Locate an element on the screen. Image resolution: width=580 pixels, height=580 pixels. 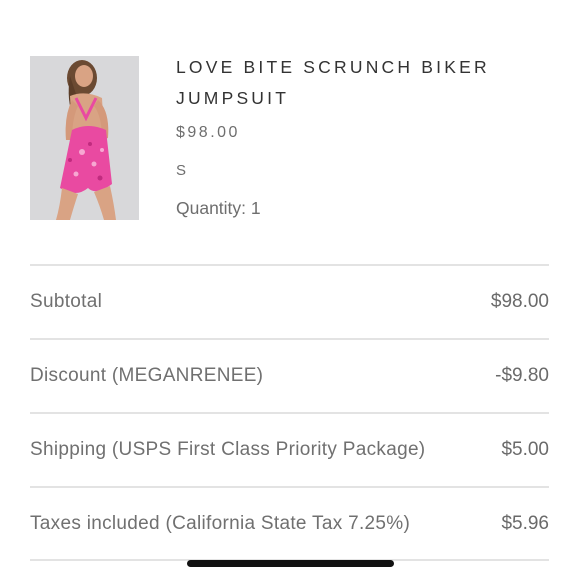
subtotal-label: Subtotal is located at coordinates (66, 301).